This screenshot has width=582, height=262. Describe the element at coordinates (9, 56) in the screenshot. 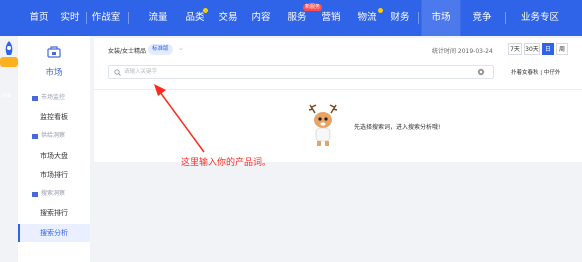

I see `vip-rocket-icon` at that location.